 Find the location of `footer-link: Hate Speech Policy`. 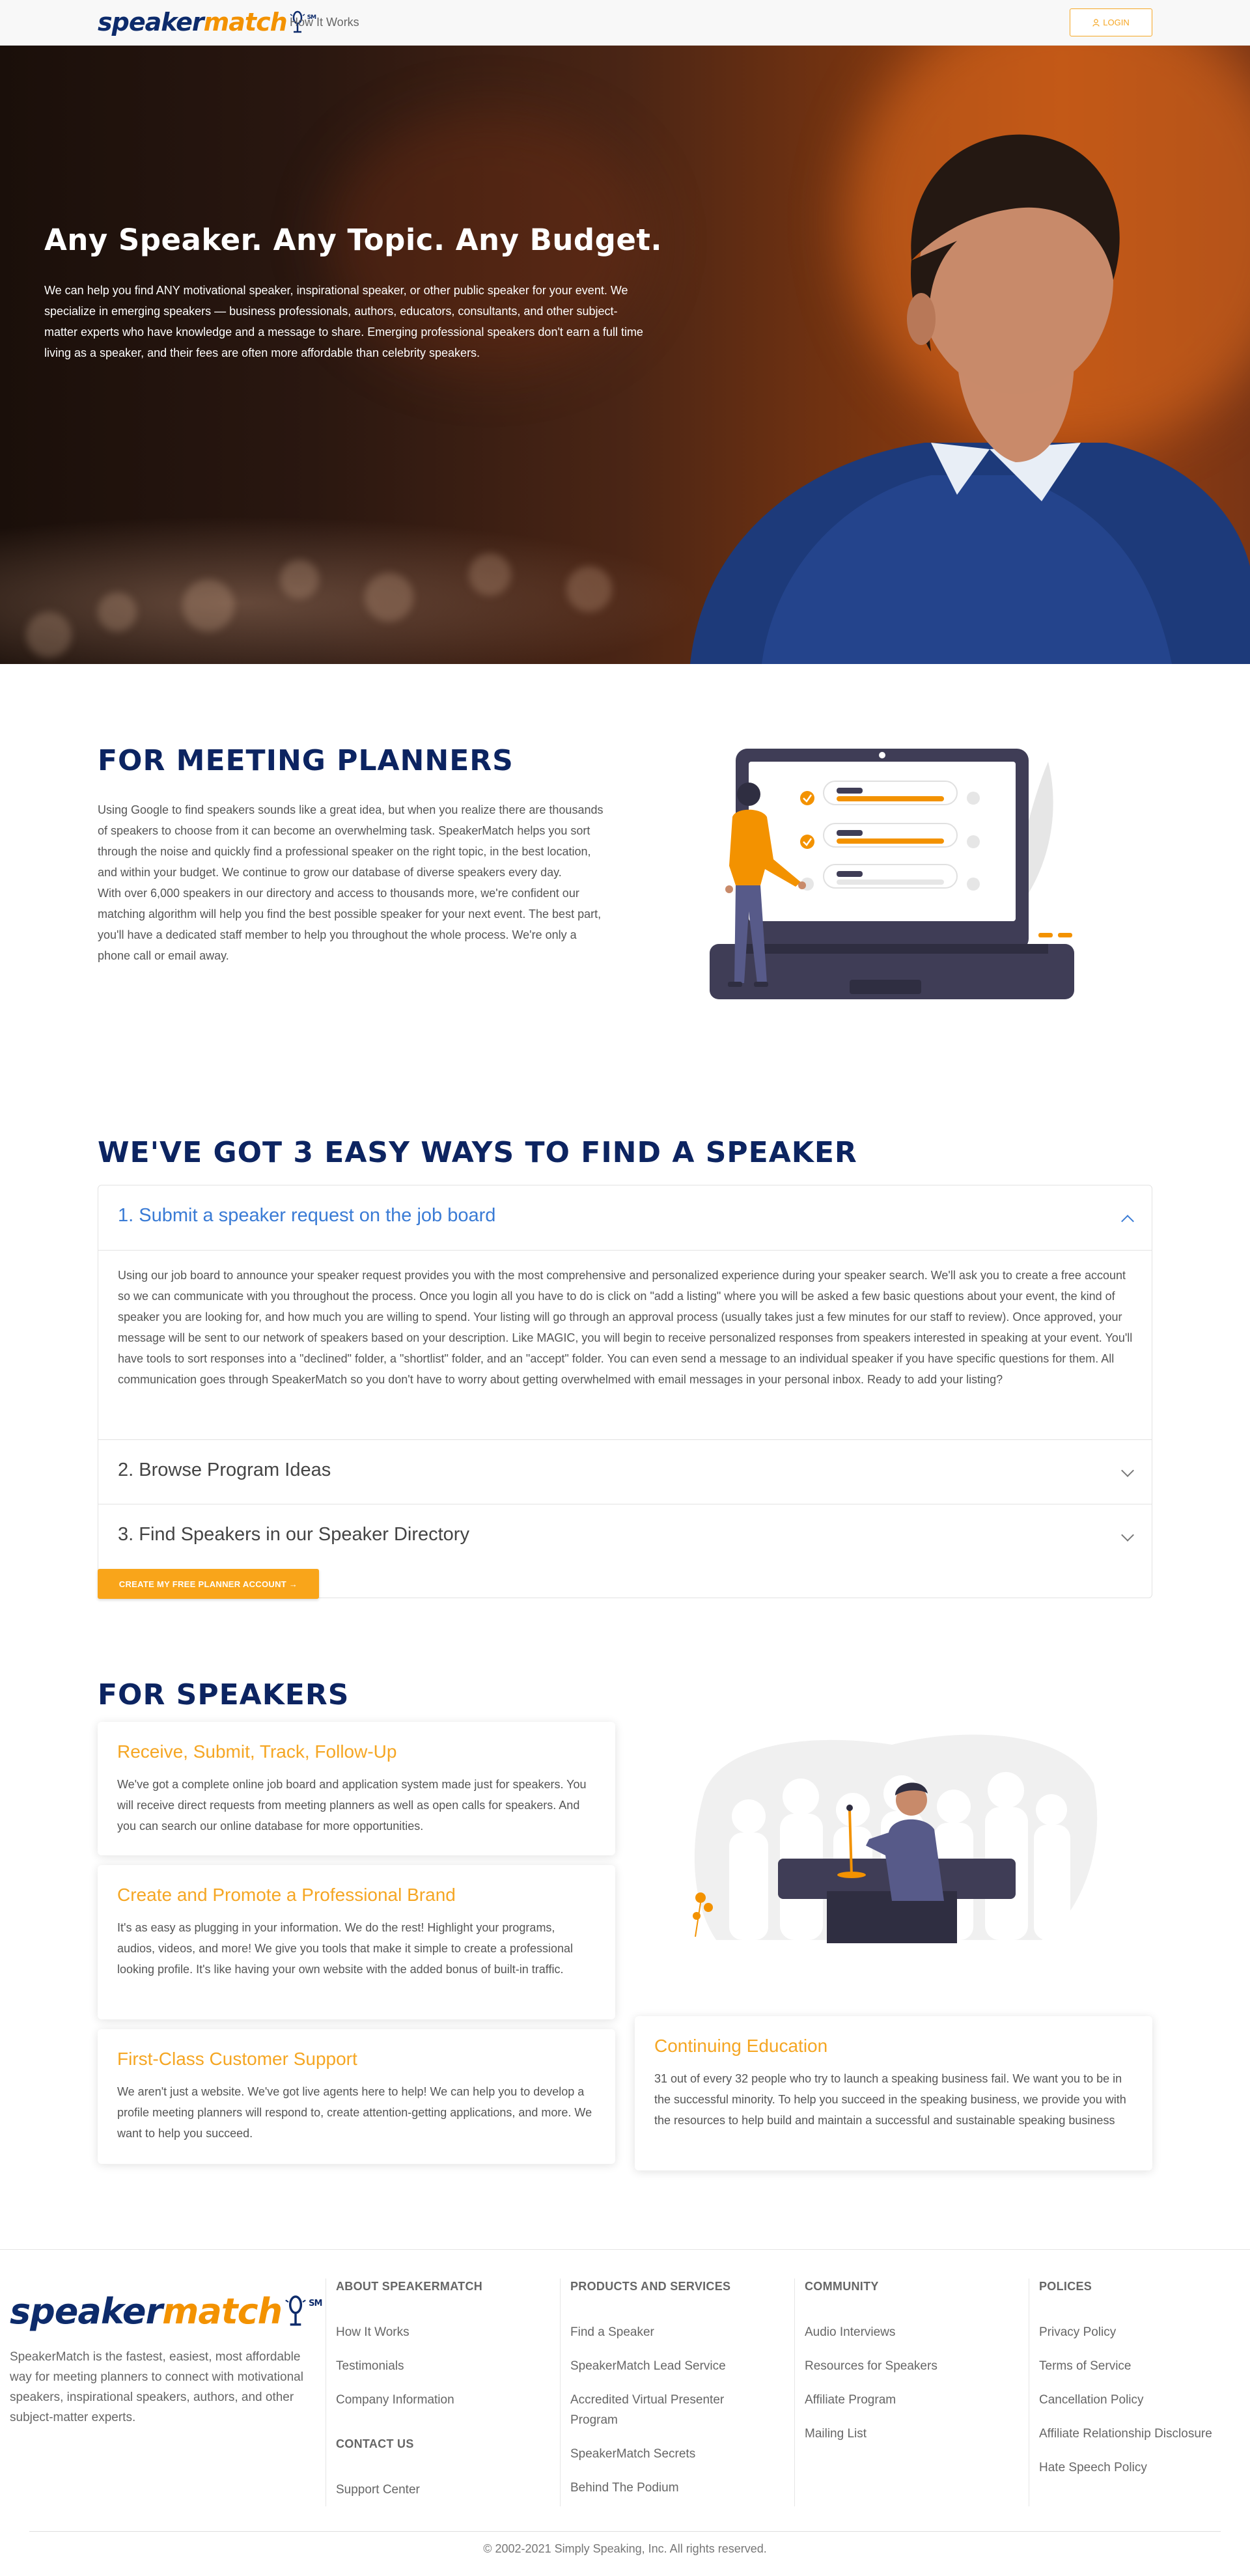

footer-link: Hate Speech Policy is located at coordinates (1143, 2468).